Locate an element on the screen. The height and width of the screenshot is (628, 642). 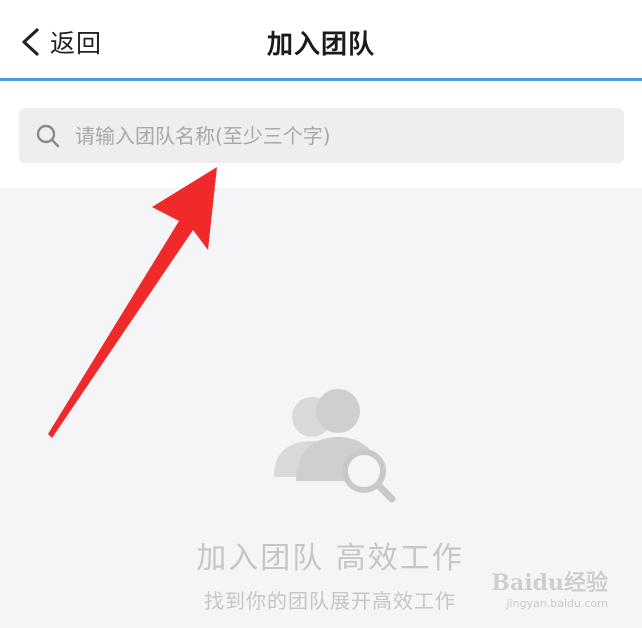
search-icon is located at coordinates (48, 135).